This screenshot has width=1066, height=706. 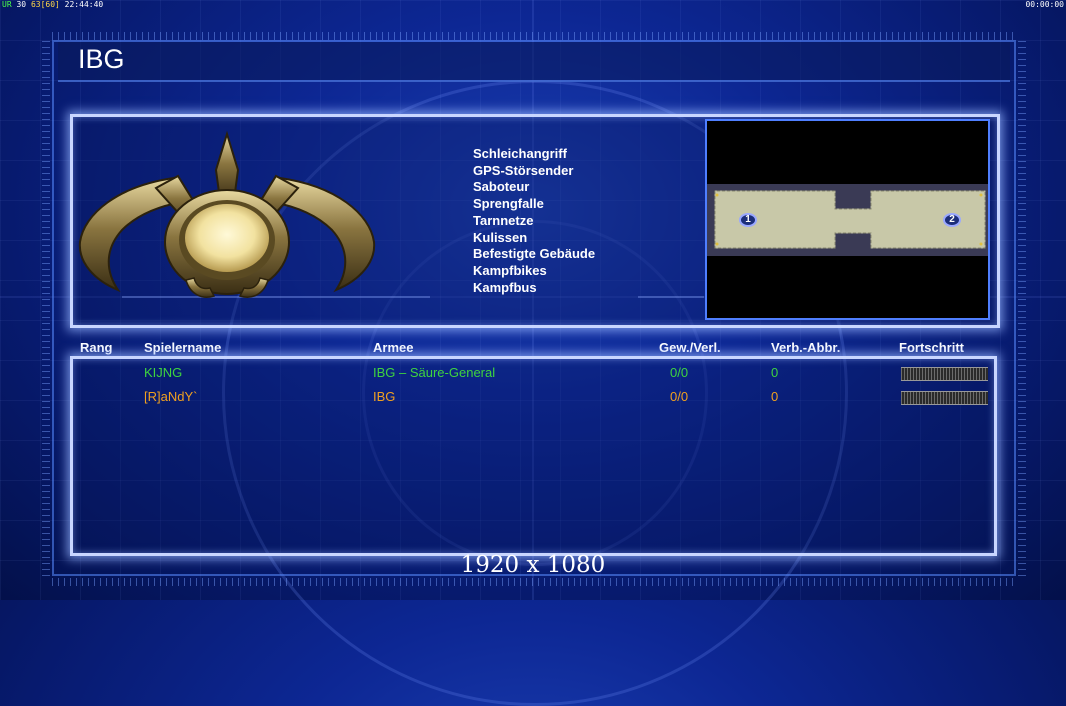 I want to click on header-progress: Fortschritt, so click(x=931, y=347).